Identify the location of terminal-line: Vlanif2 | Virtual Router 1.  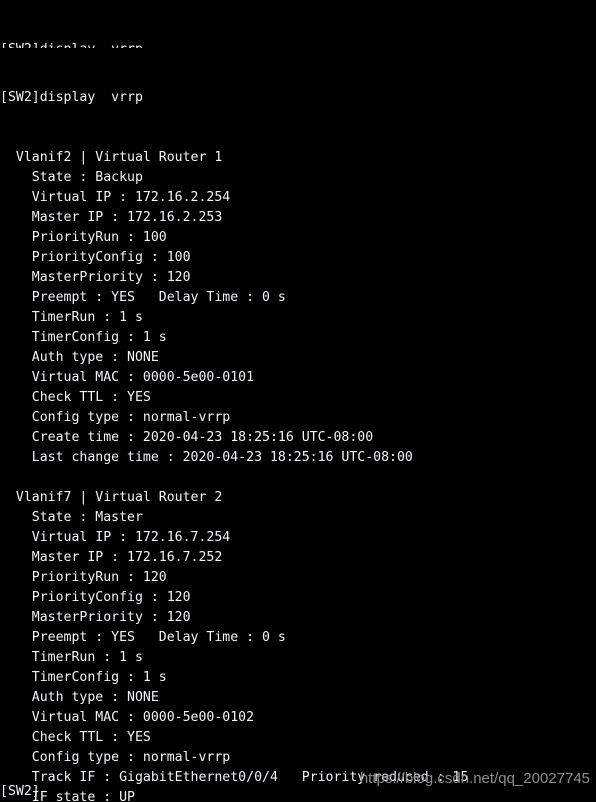
(111, 157).